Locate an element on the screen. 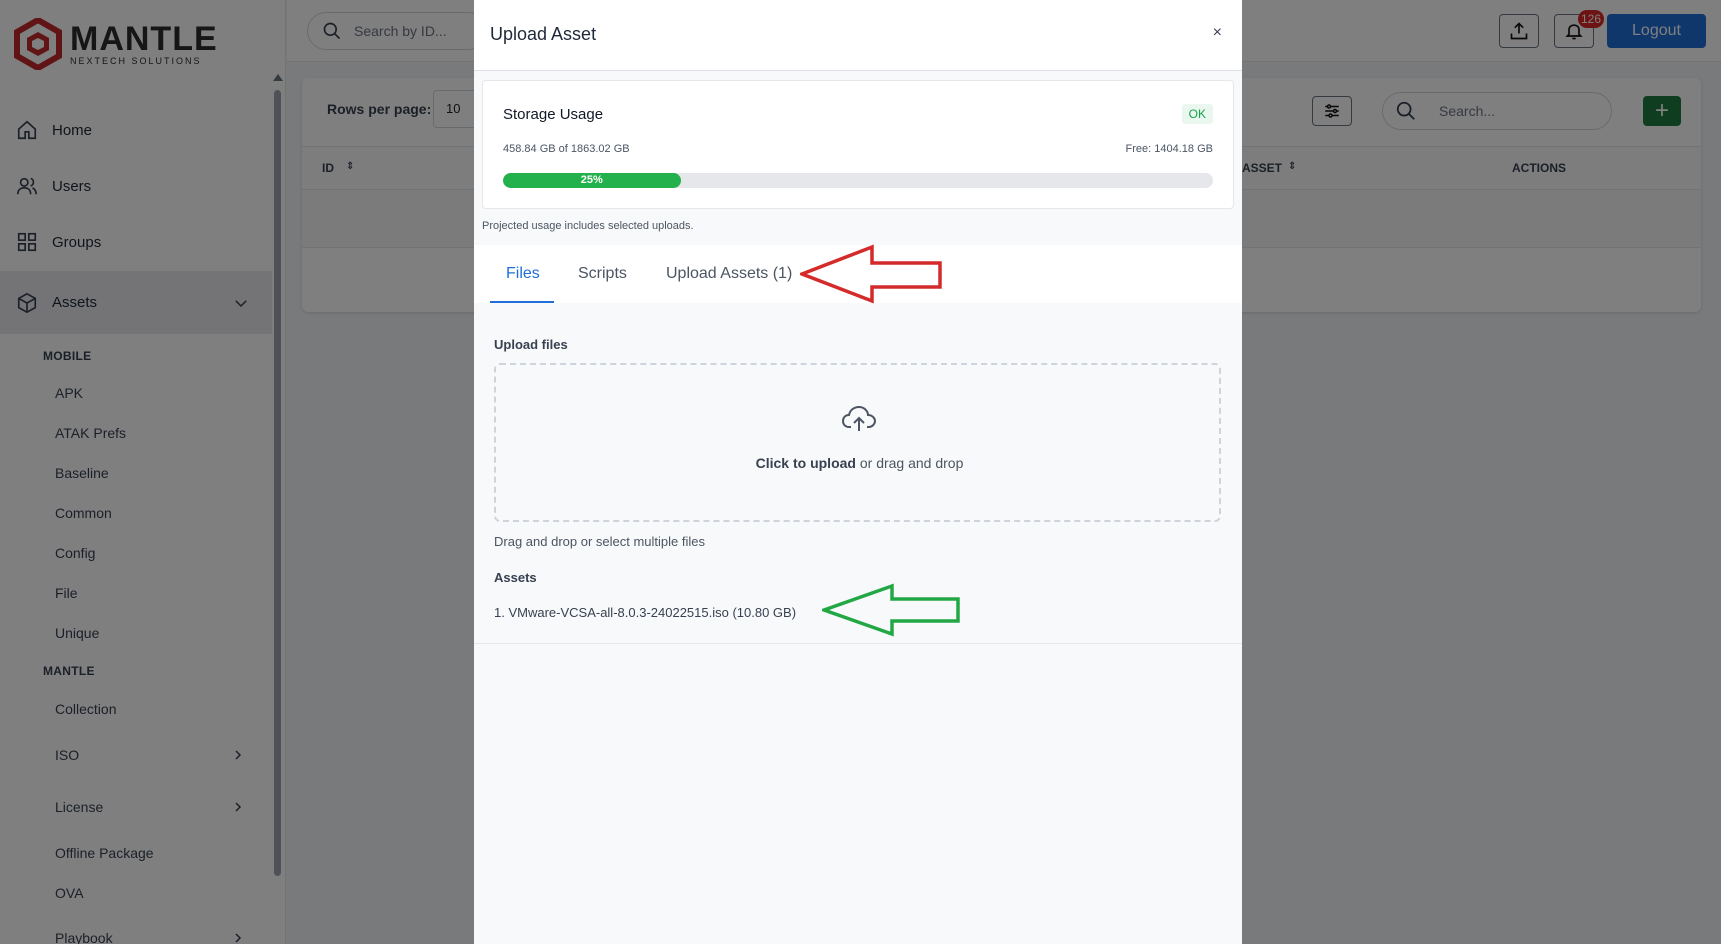 This screenshot has width=1721, height=944. close-icon: × is located at coordinates (1217, 33).